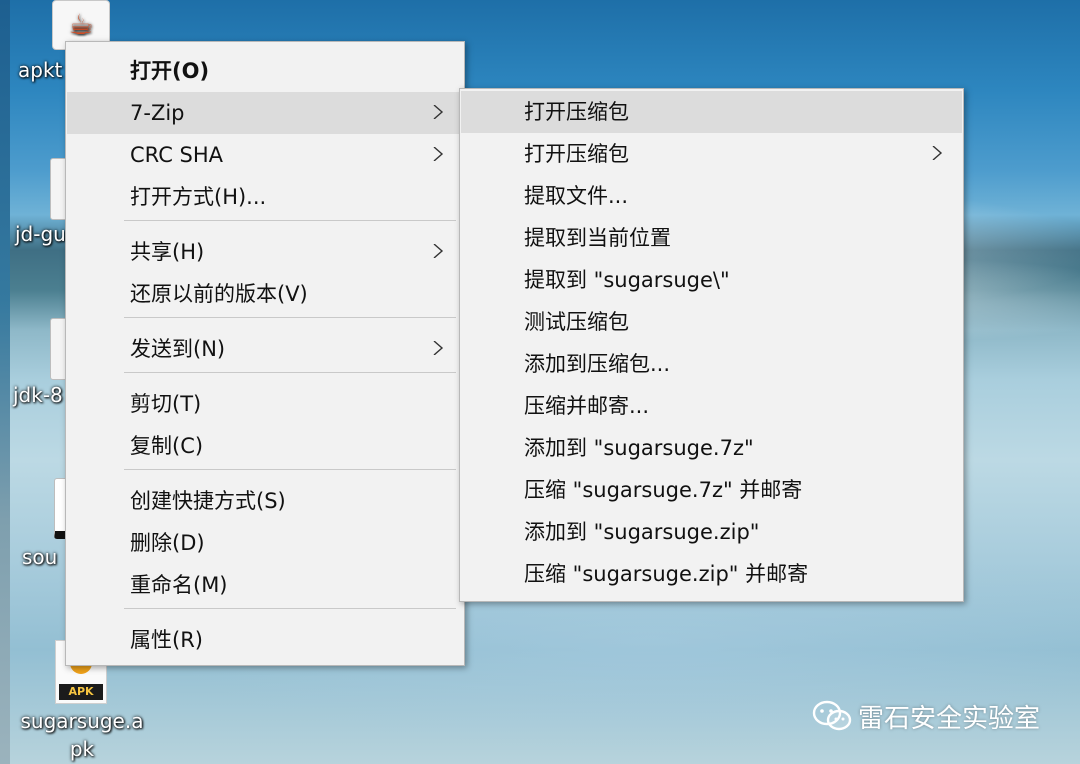 The width and height of the screenshot is (1080, 764). I want to click on menu-item-label: 添加到 "sugarsuge.zip", so click(642, 532).